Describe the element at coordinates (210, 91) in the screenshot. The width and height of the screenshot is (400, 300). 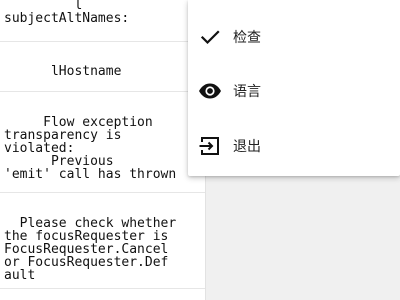
I see `eye-icon` at that location.